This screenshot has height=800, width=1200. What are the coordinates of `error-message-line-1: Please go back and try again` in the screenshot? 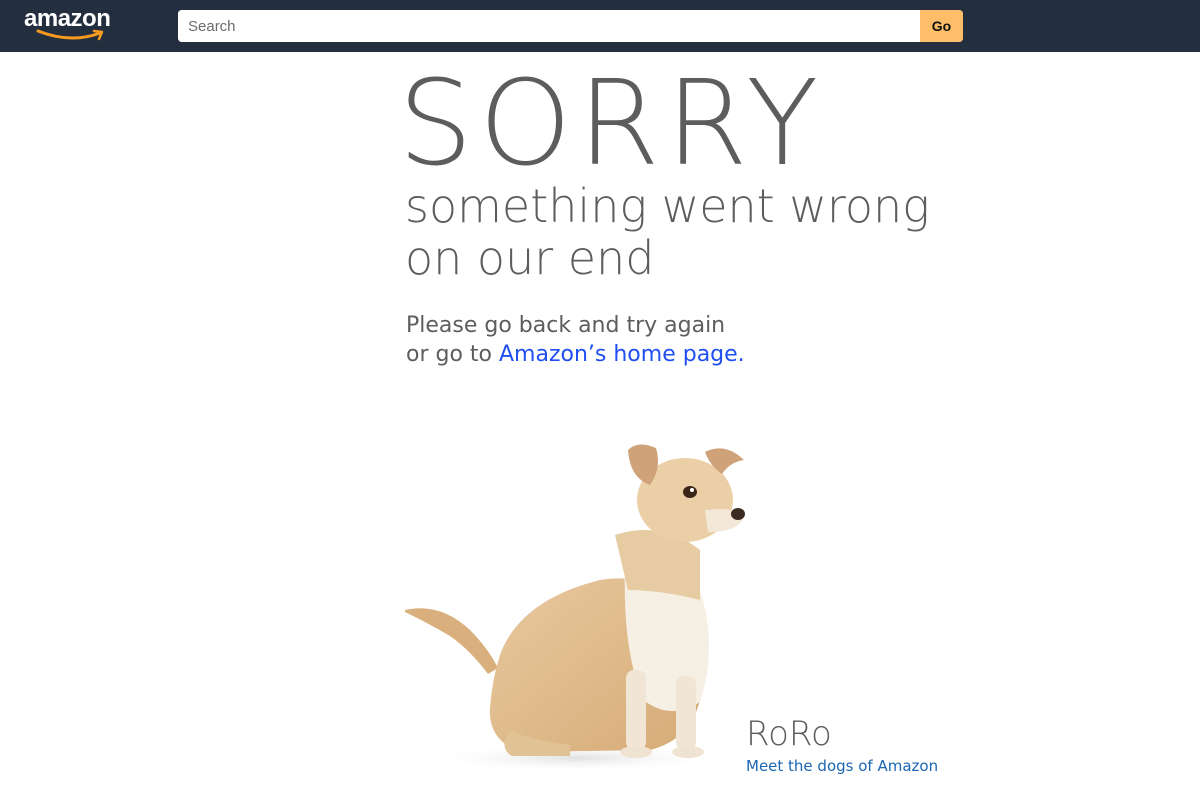 It's located at (566, 325).